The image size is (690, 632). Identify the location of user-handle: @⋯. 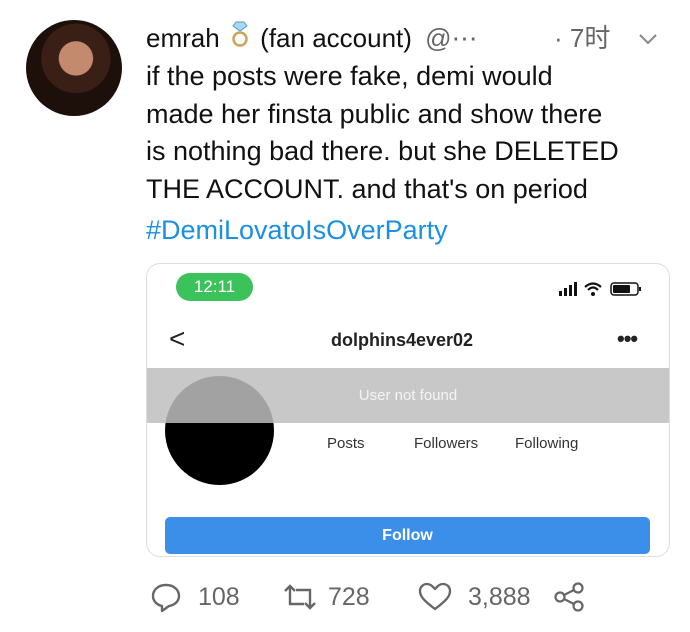
(451, 38).